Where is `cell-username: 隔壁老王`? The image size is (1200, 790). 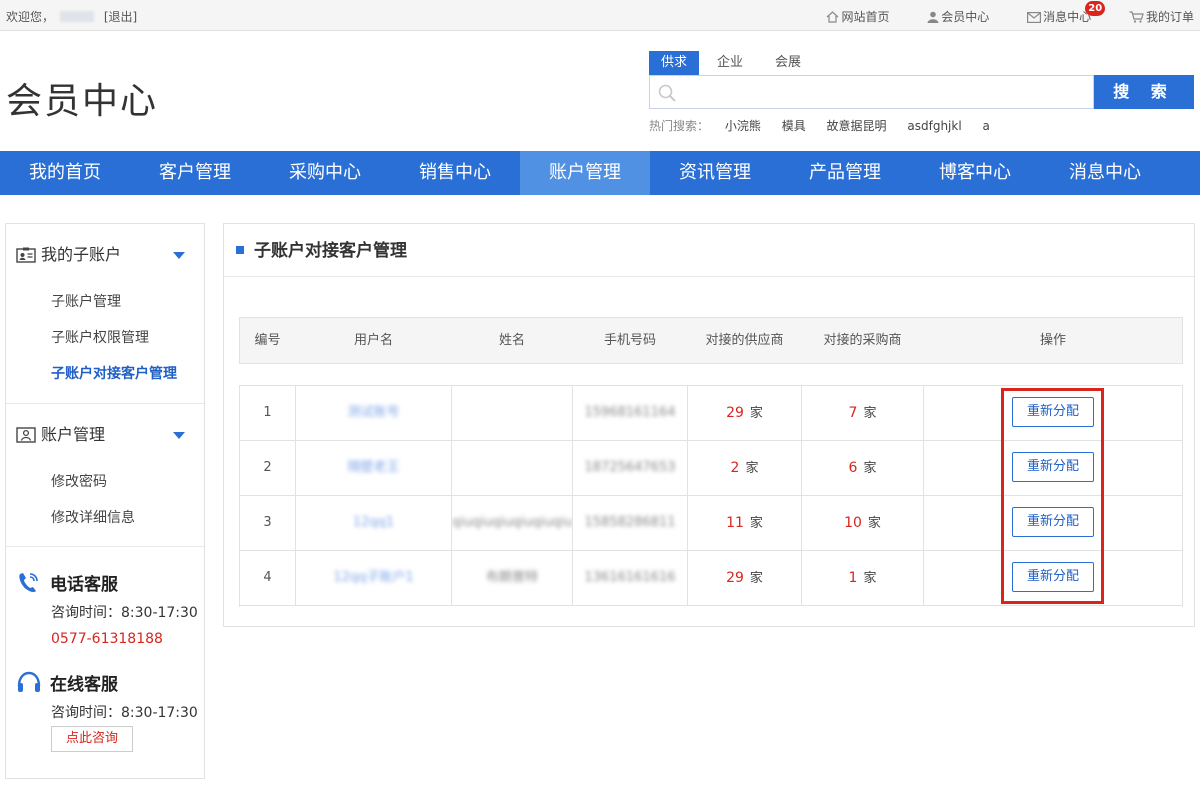 cell-username: 隔壁老王 is located at coordinates (374, 468).